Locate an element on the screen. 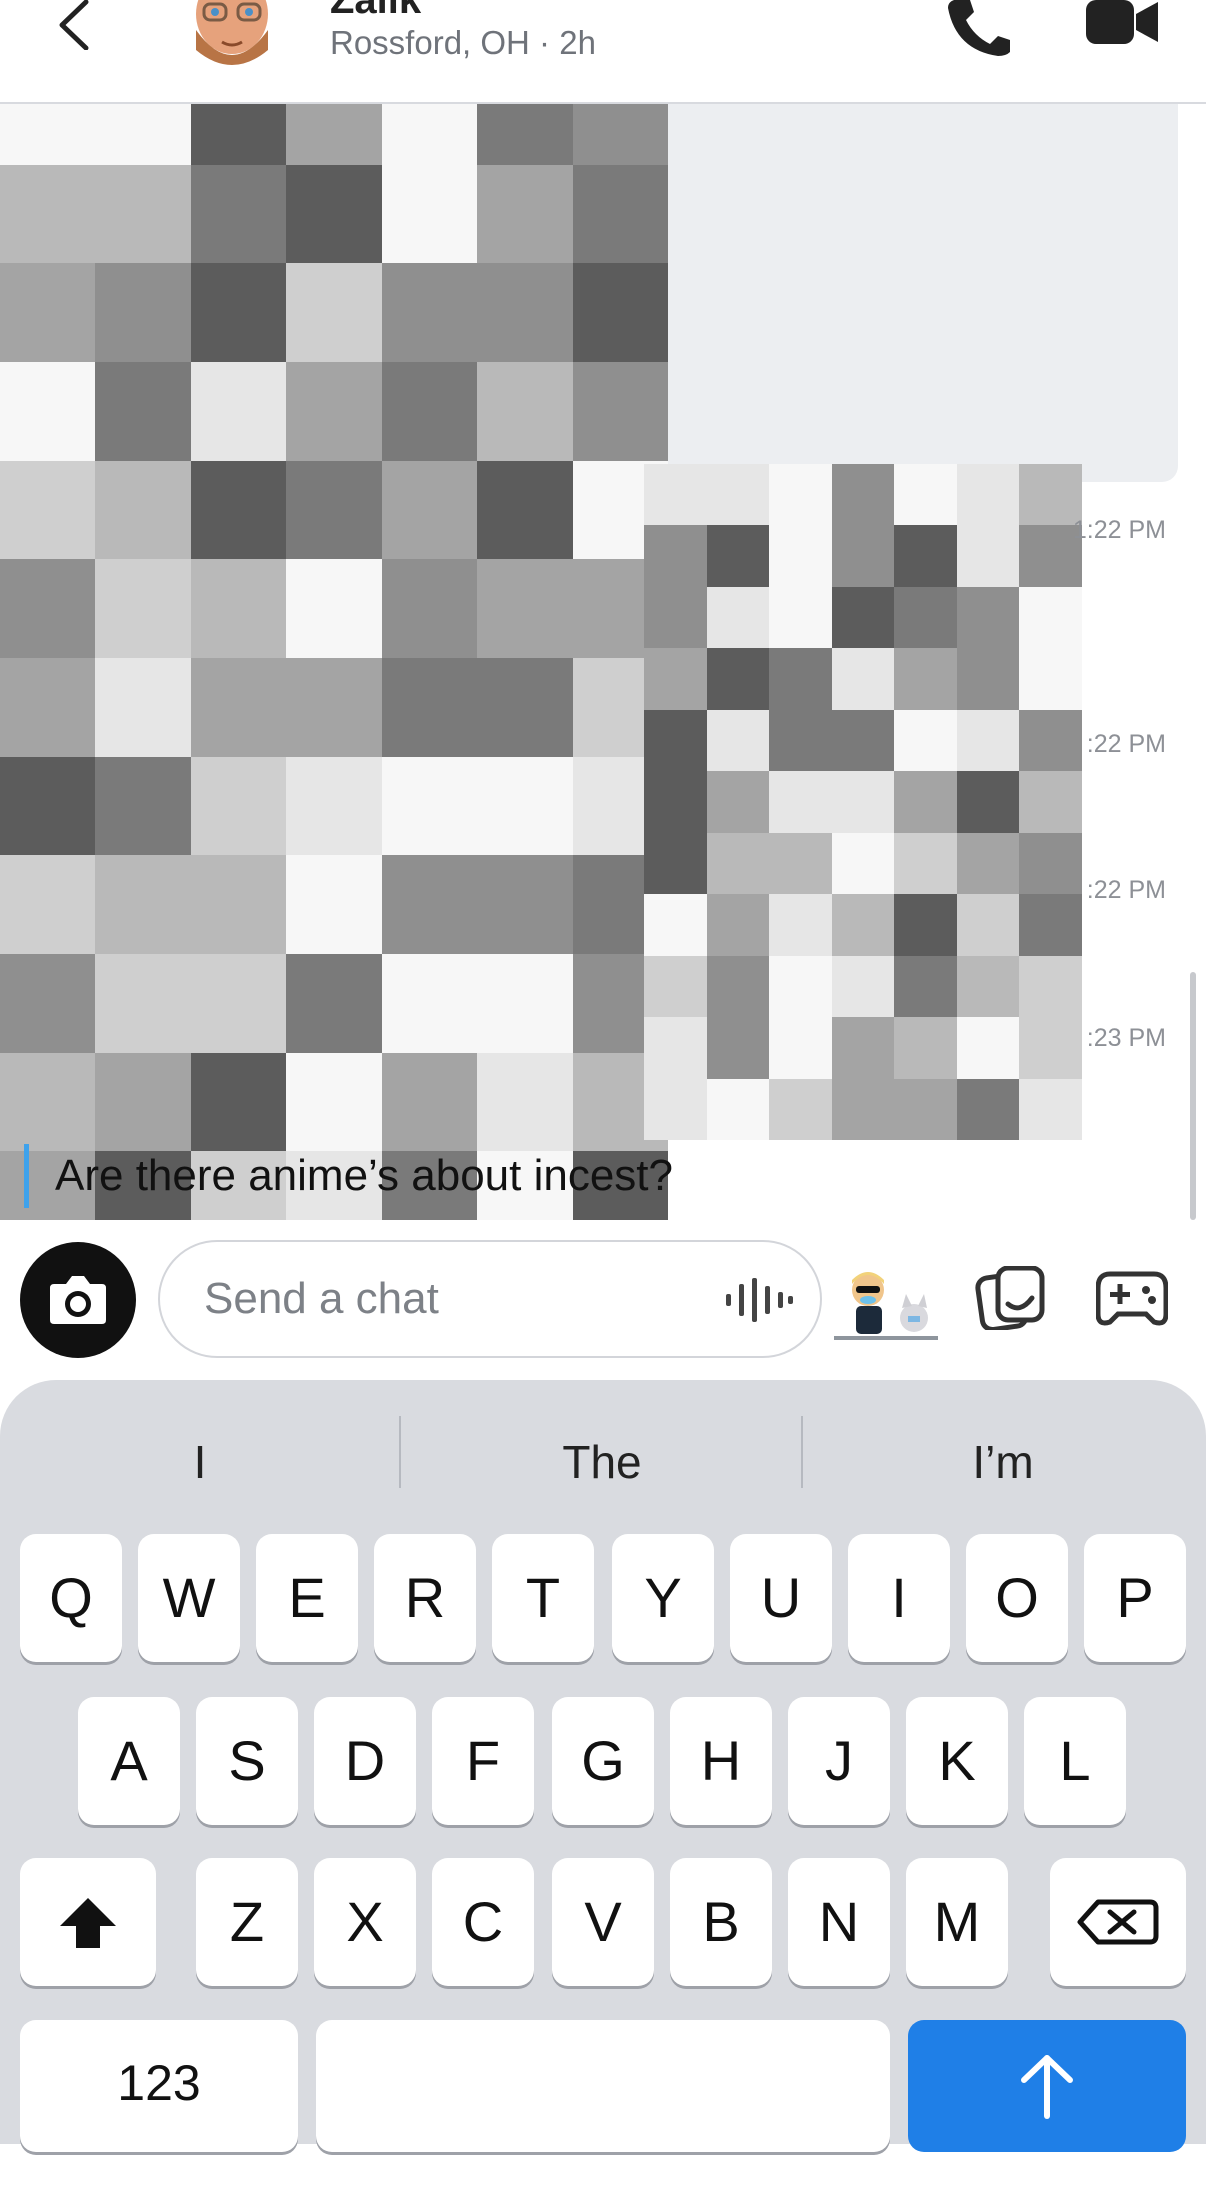  sticker-card-icon is located at coordinates (1010, 1299).